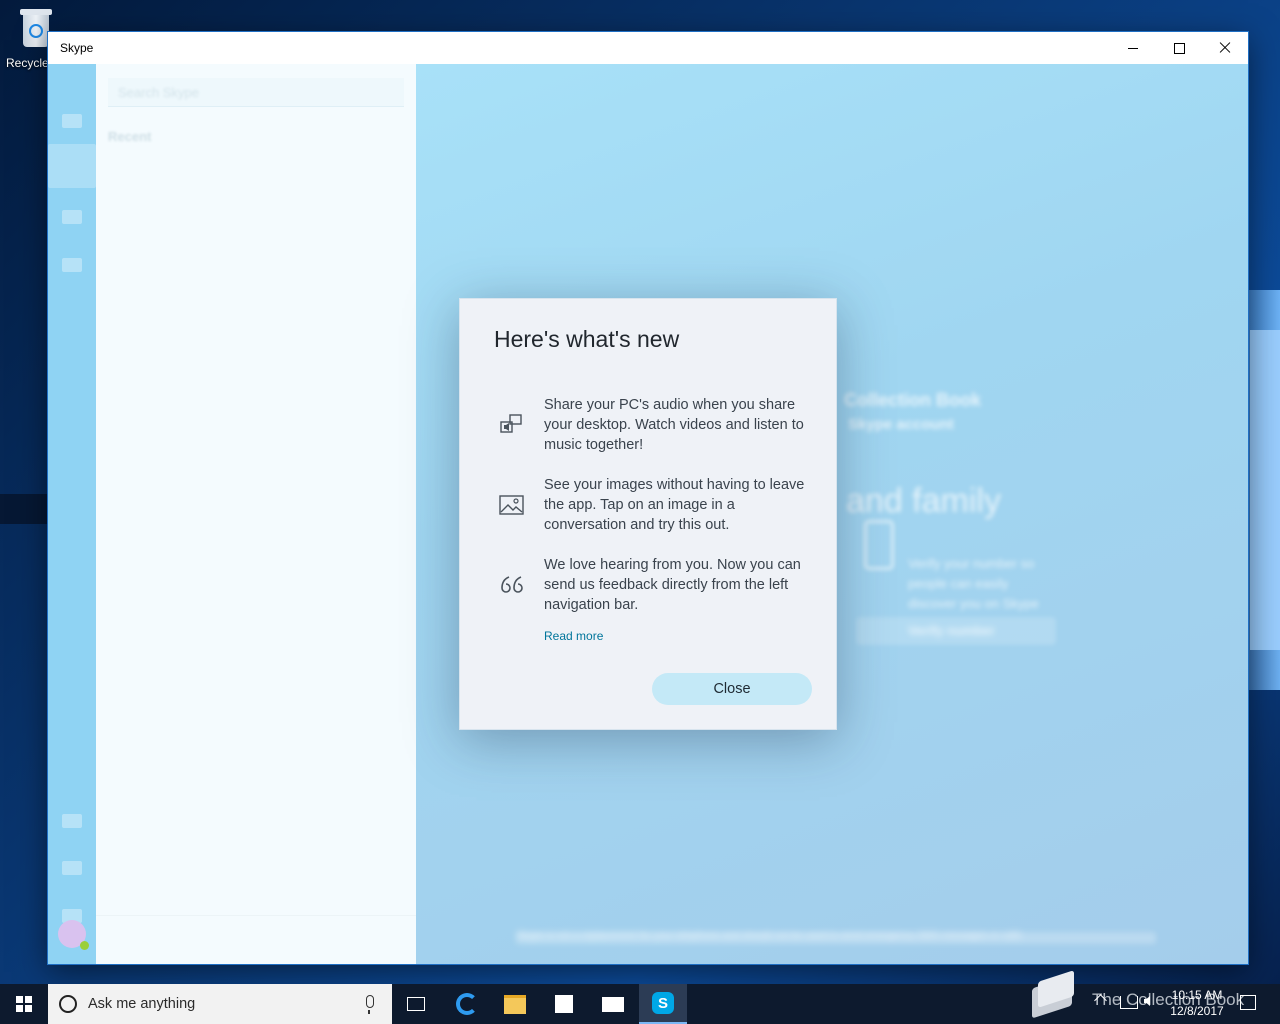 The image size is (1280, 1024). What do you see at coordinates (130, 136) in the screenshot?
I see `recent-header: Recent` at bounding box center [130, 136].